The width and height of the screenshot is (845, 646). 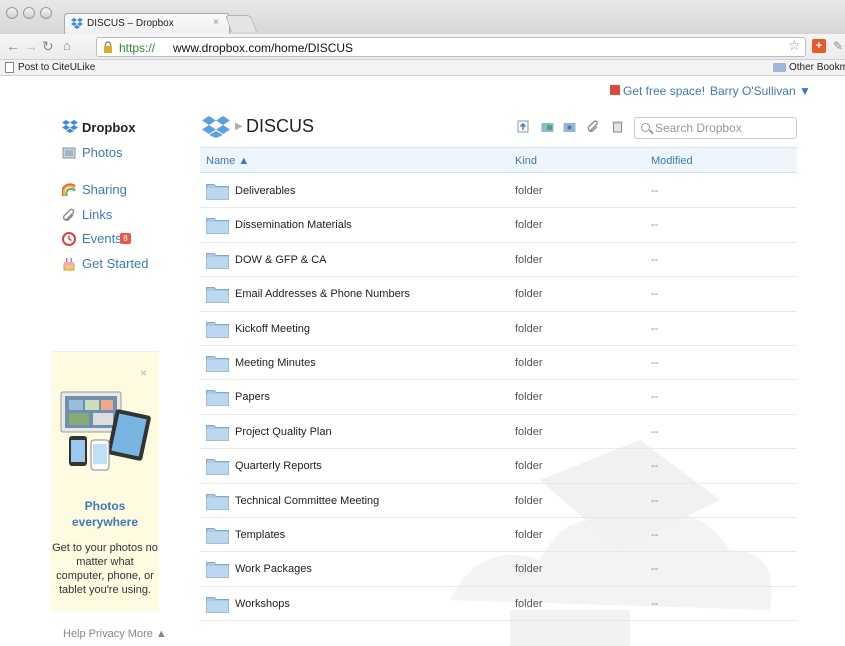 What do you see at coordinates (498, 329) in the screenshot?
I see `table-row: Kickoff Meeting folder --` at bounding box center [498, 329].